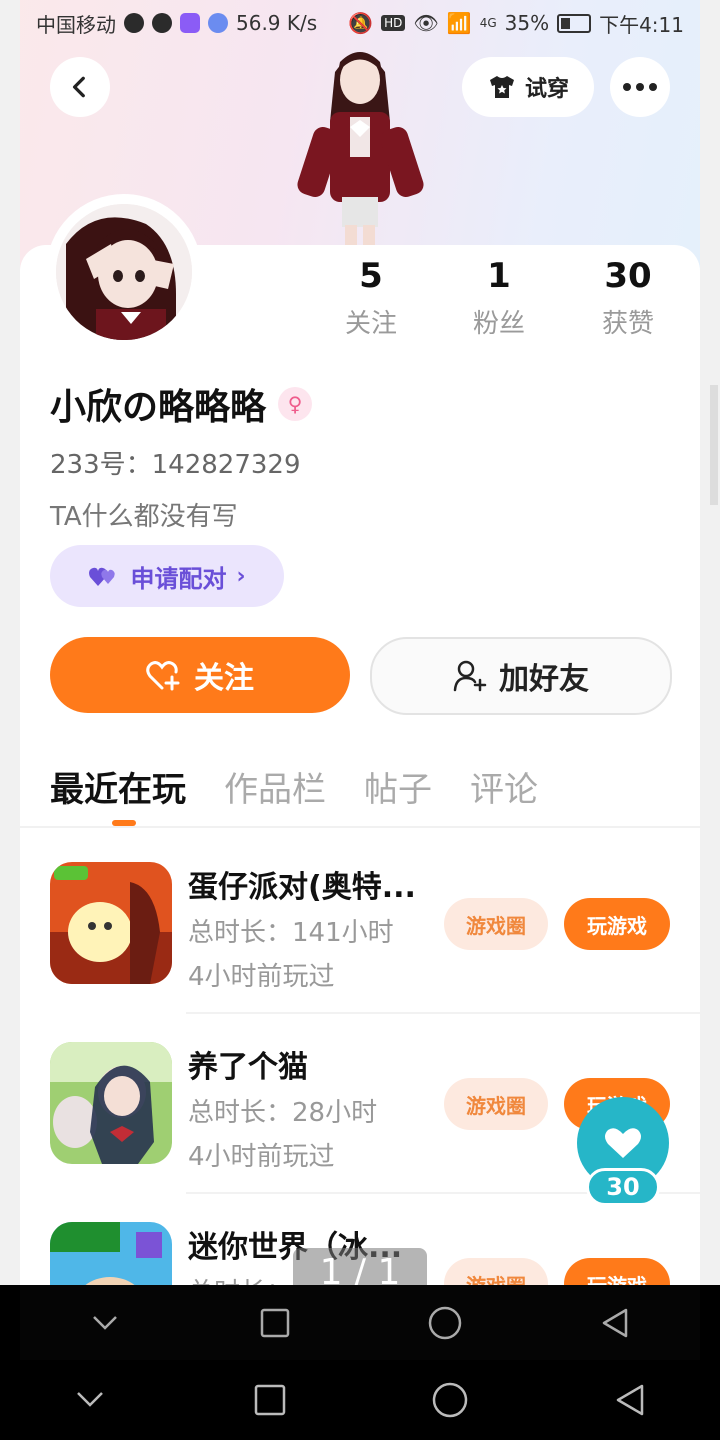 This screenshot has height=1440, width=720. I want to click on game-duration: 总时长：28小时, so click(283, 1113).